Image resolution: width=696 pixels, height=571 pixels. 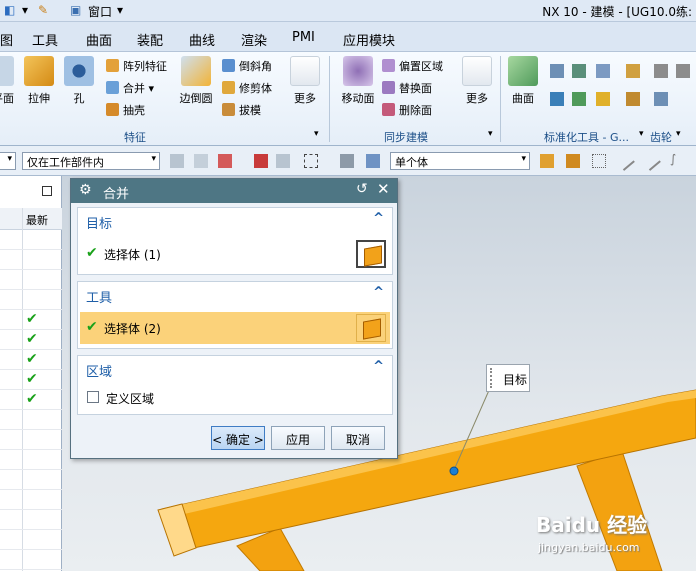 What do you see at coordinates (241, 110) in the screenshot?
I see `draft-button: 拔模` at bounding box center [241, 110].